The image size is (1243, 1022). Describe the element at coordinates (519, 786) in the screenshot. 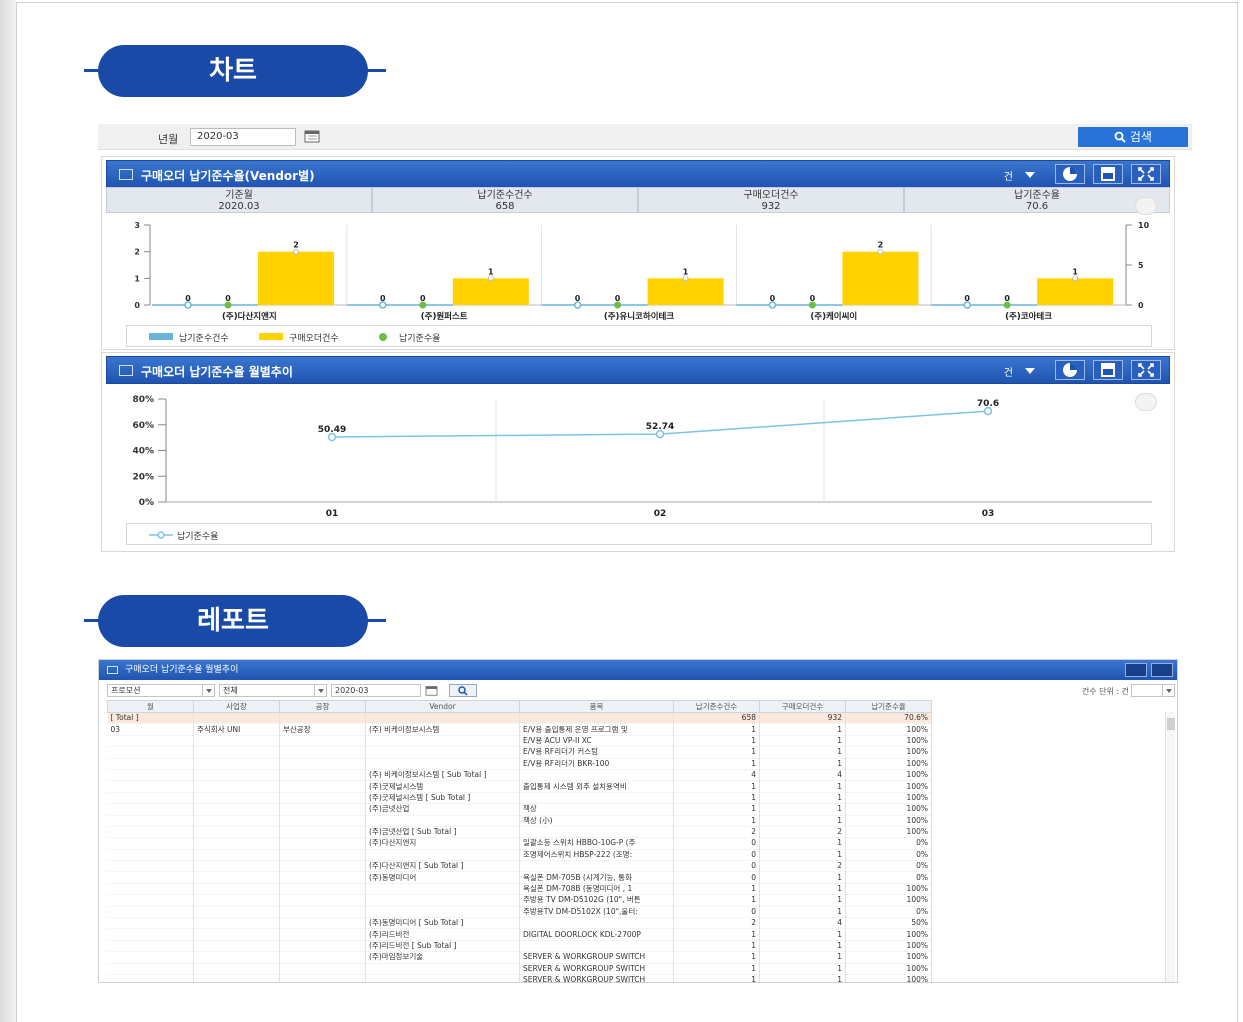

I see `table-row: (주)굿제널시스템 출입통제 시스템 외주 설치용역비 1 1 100%` at that location.